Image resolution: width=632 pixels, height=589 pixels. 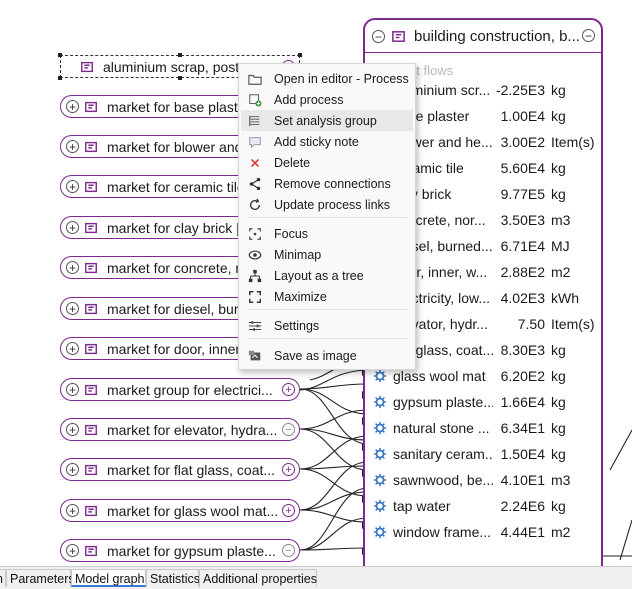 What do you see at coordinates (40, 578) in the screenshot?
I see `tab-parameters: Parameters` at bounding box center [40, 578].